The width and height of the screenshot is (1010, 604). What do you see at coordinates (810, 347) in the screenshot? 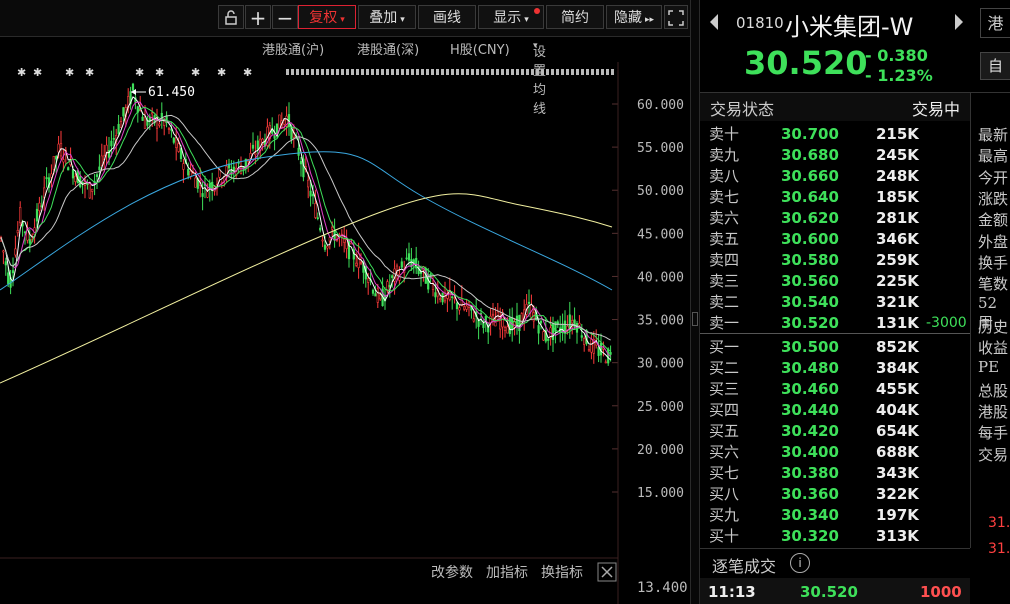
I see `level-price: 30.500` at bounding box center [810, 347].